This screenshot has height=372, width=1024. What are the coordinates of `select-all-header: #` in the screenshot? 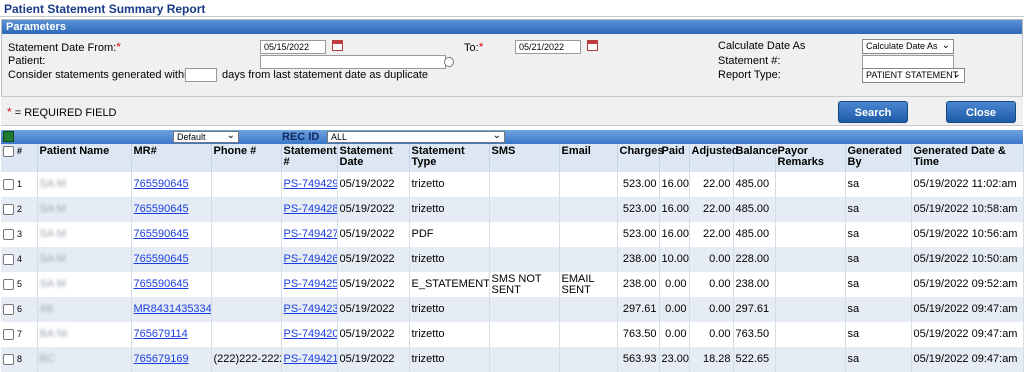 It's located at (19, 158).